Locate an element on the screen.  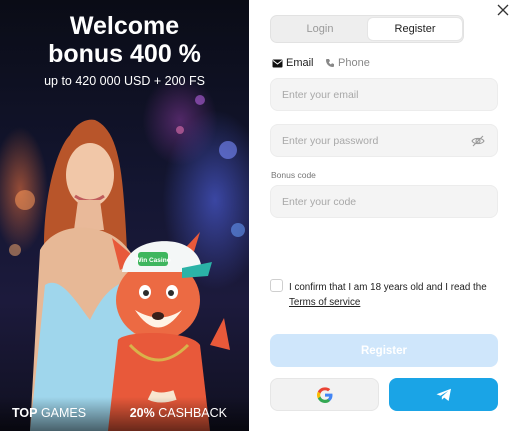
eye-off-icon is located at coordinates (478, 141).